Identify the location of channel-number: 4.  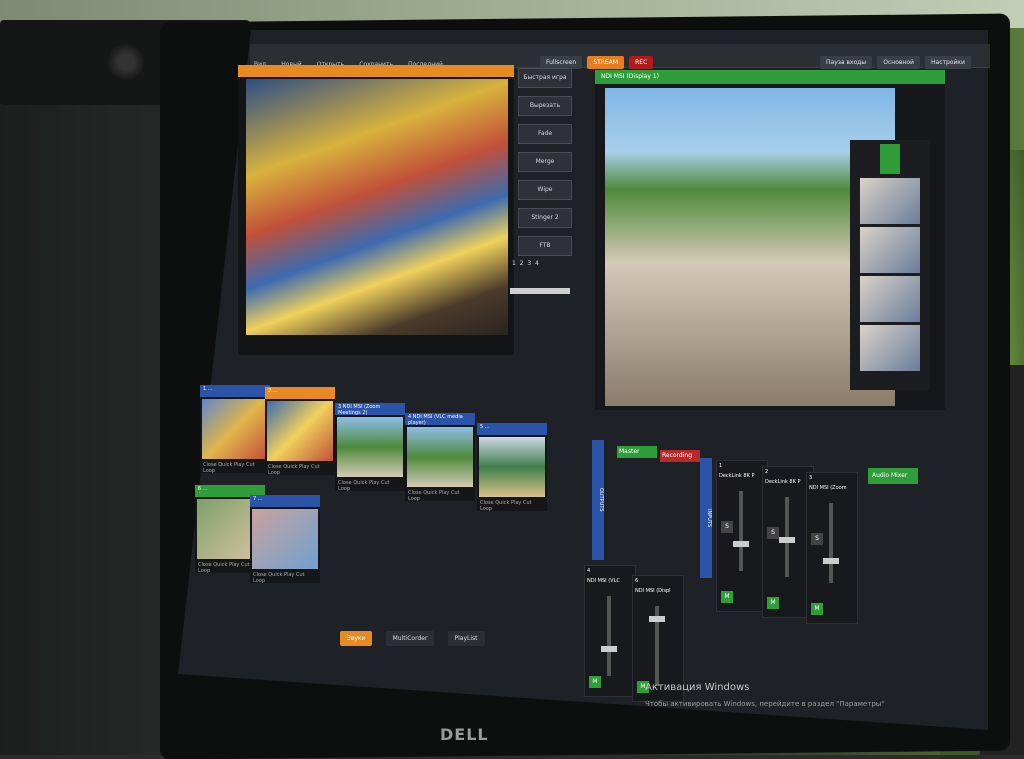
(589, 571).